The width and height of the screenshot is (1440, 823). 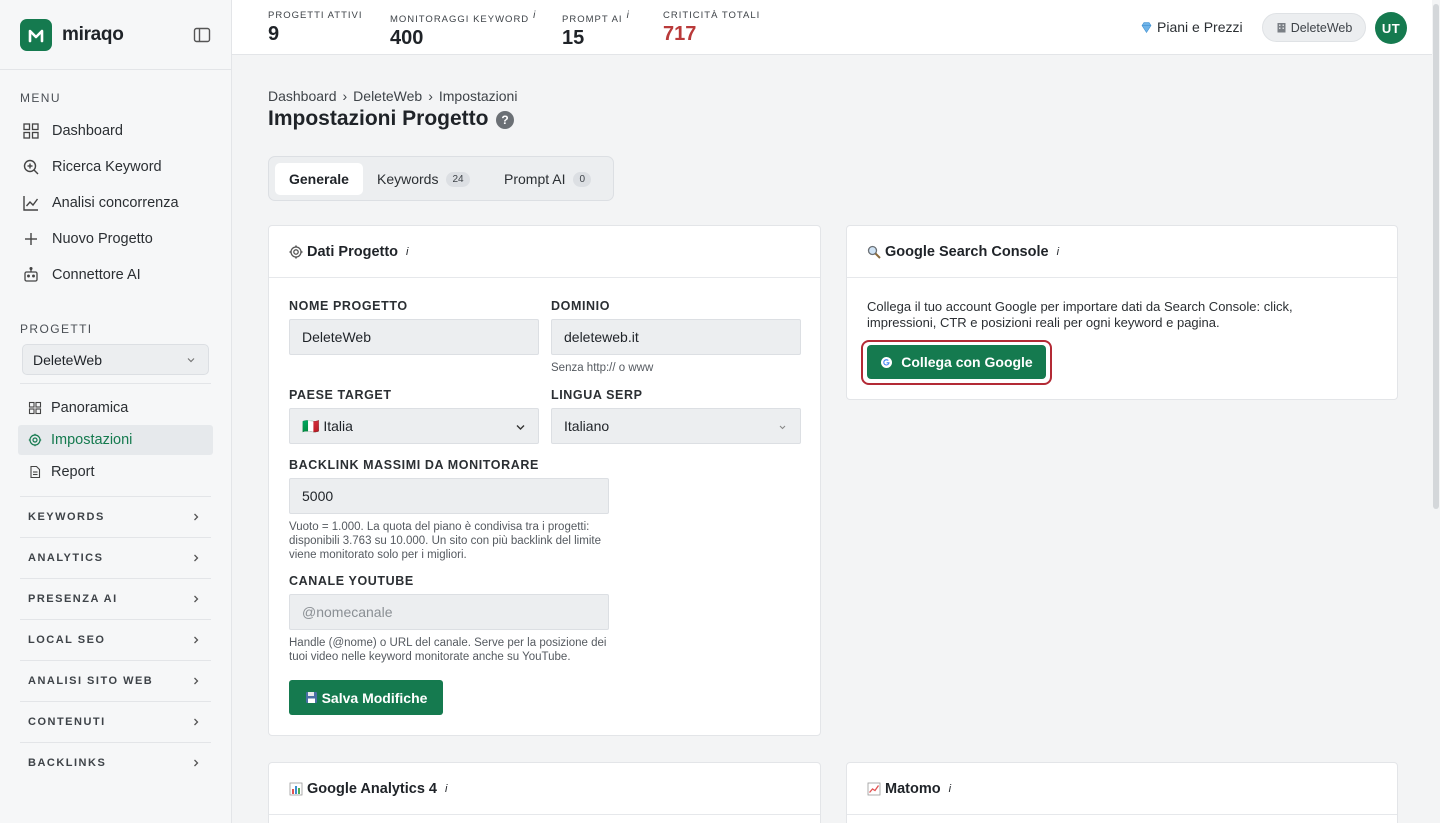 What do you see at coordinates (67, 722) in the screenshot?
I see `group-label: CONTENUTI` at bounding box center [67, 722].